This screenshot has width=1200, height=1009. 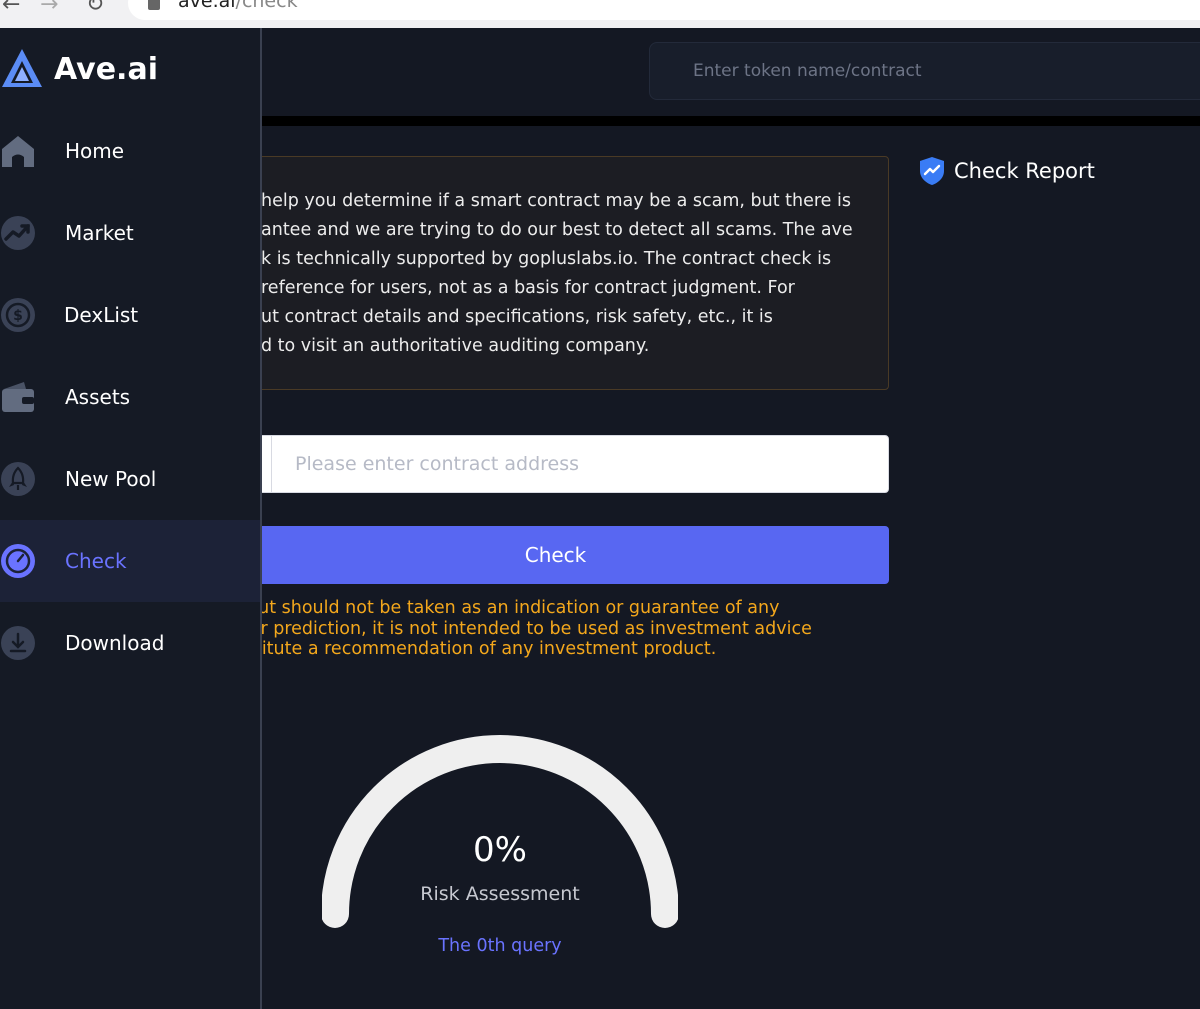 I want to click on top-bar, so click(x=731, y=72).